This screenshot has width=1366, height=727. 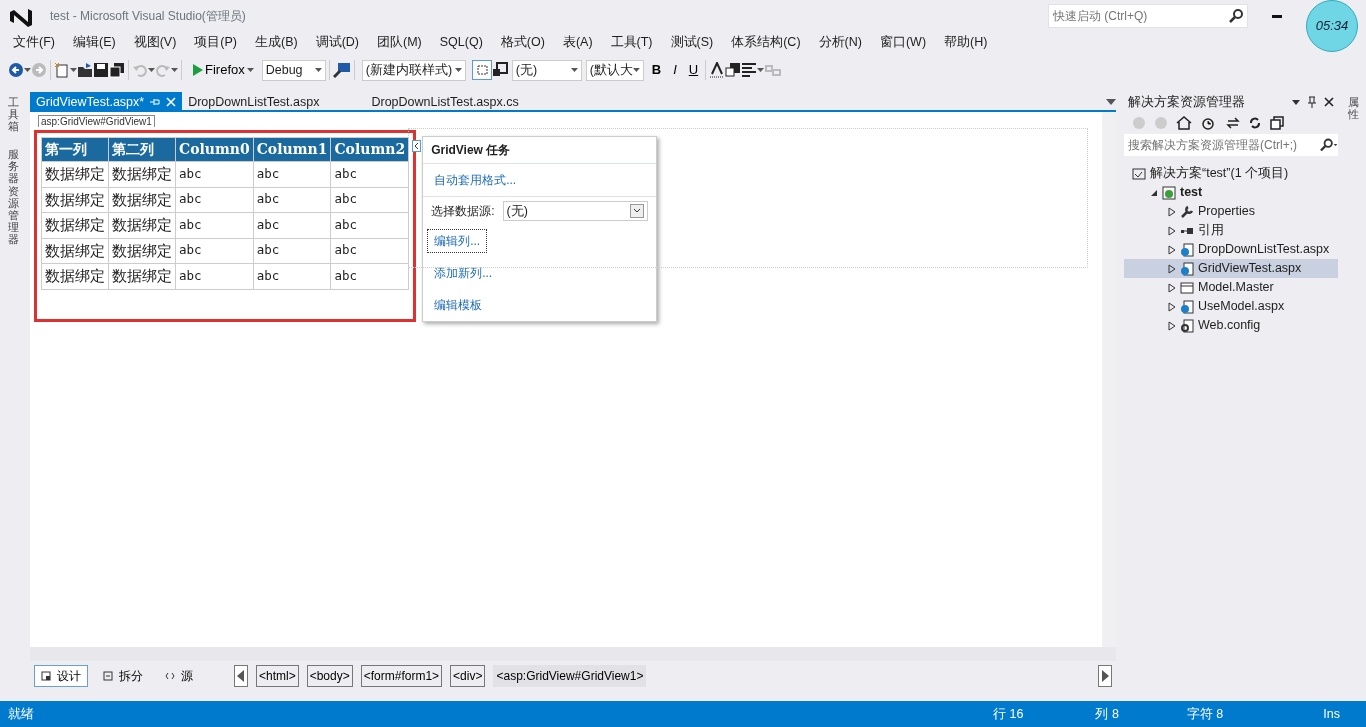 What do you see at coordinates (1111, 102) in the screenshot?
I see `tab-list-icon` at bounding box center [1111, 102].